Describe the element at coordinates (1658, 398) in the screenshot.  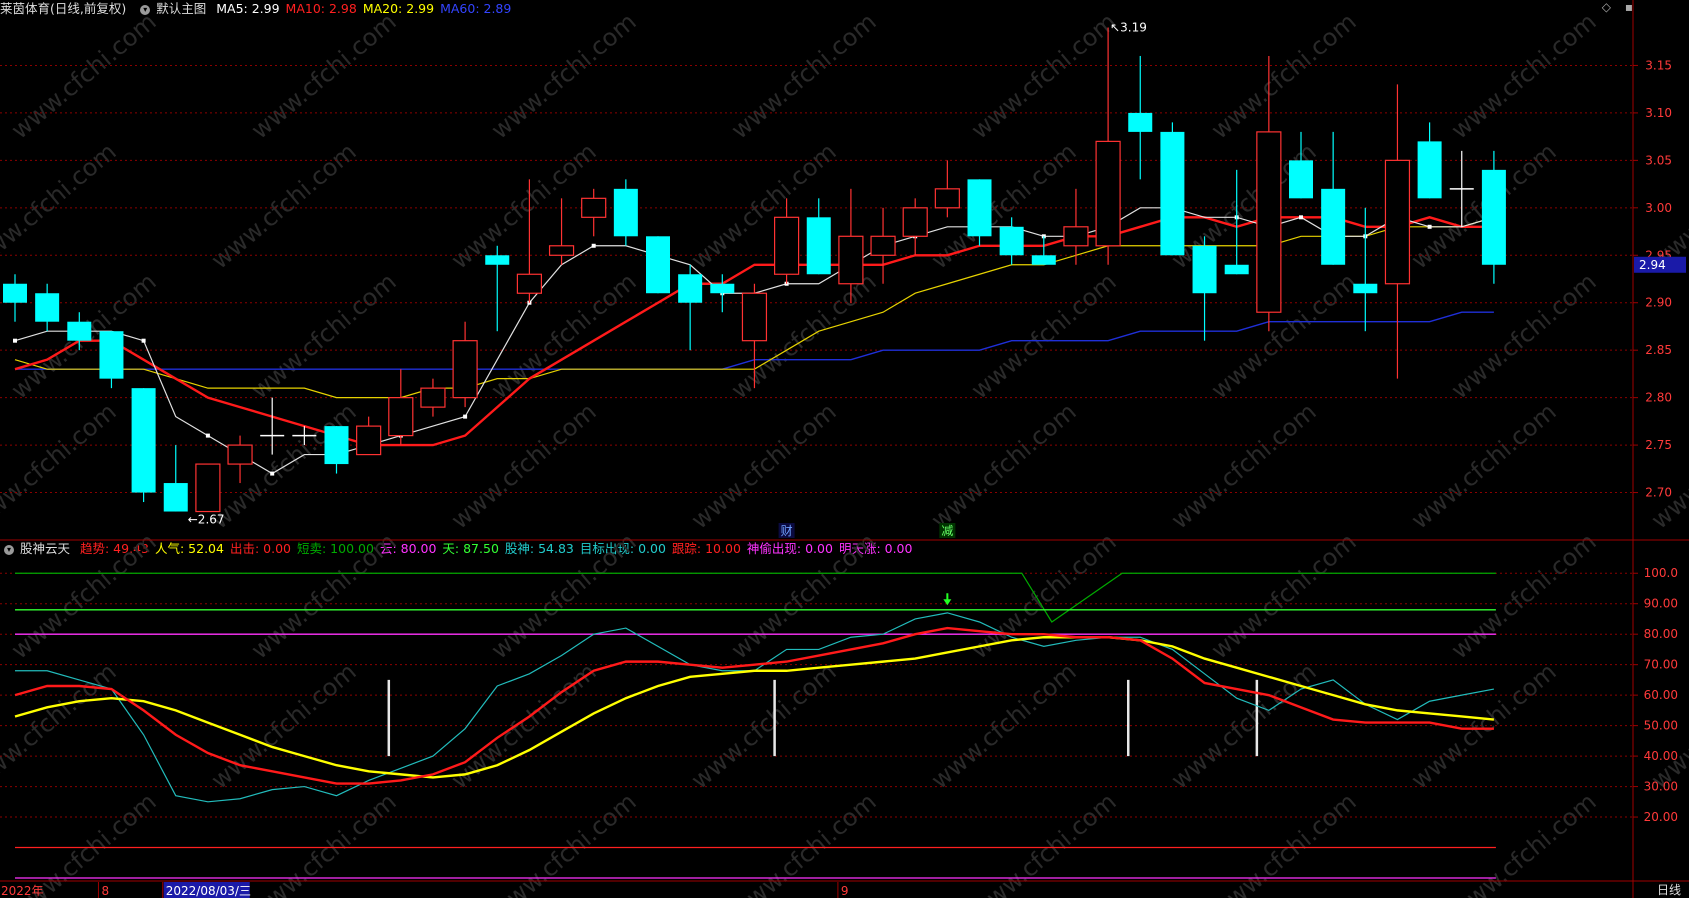
I see `price-tick-label: 2.80` at that location.